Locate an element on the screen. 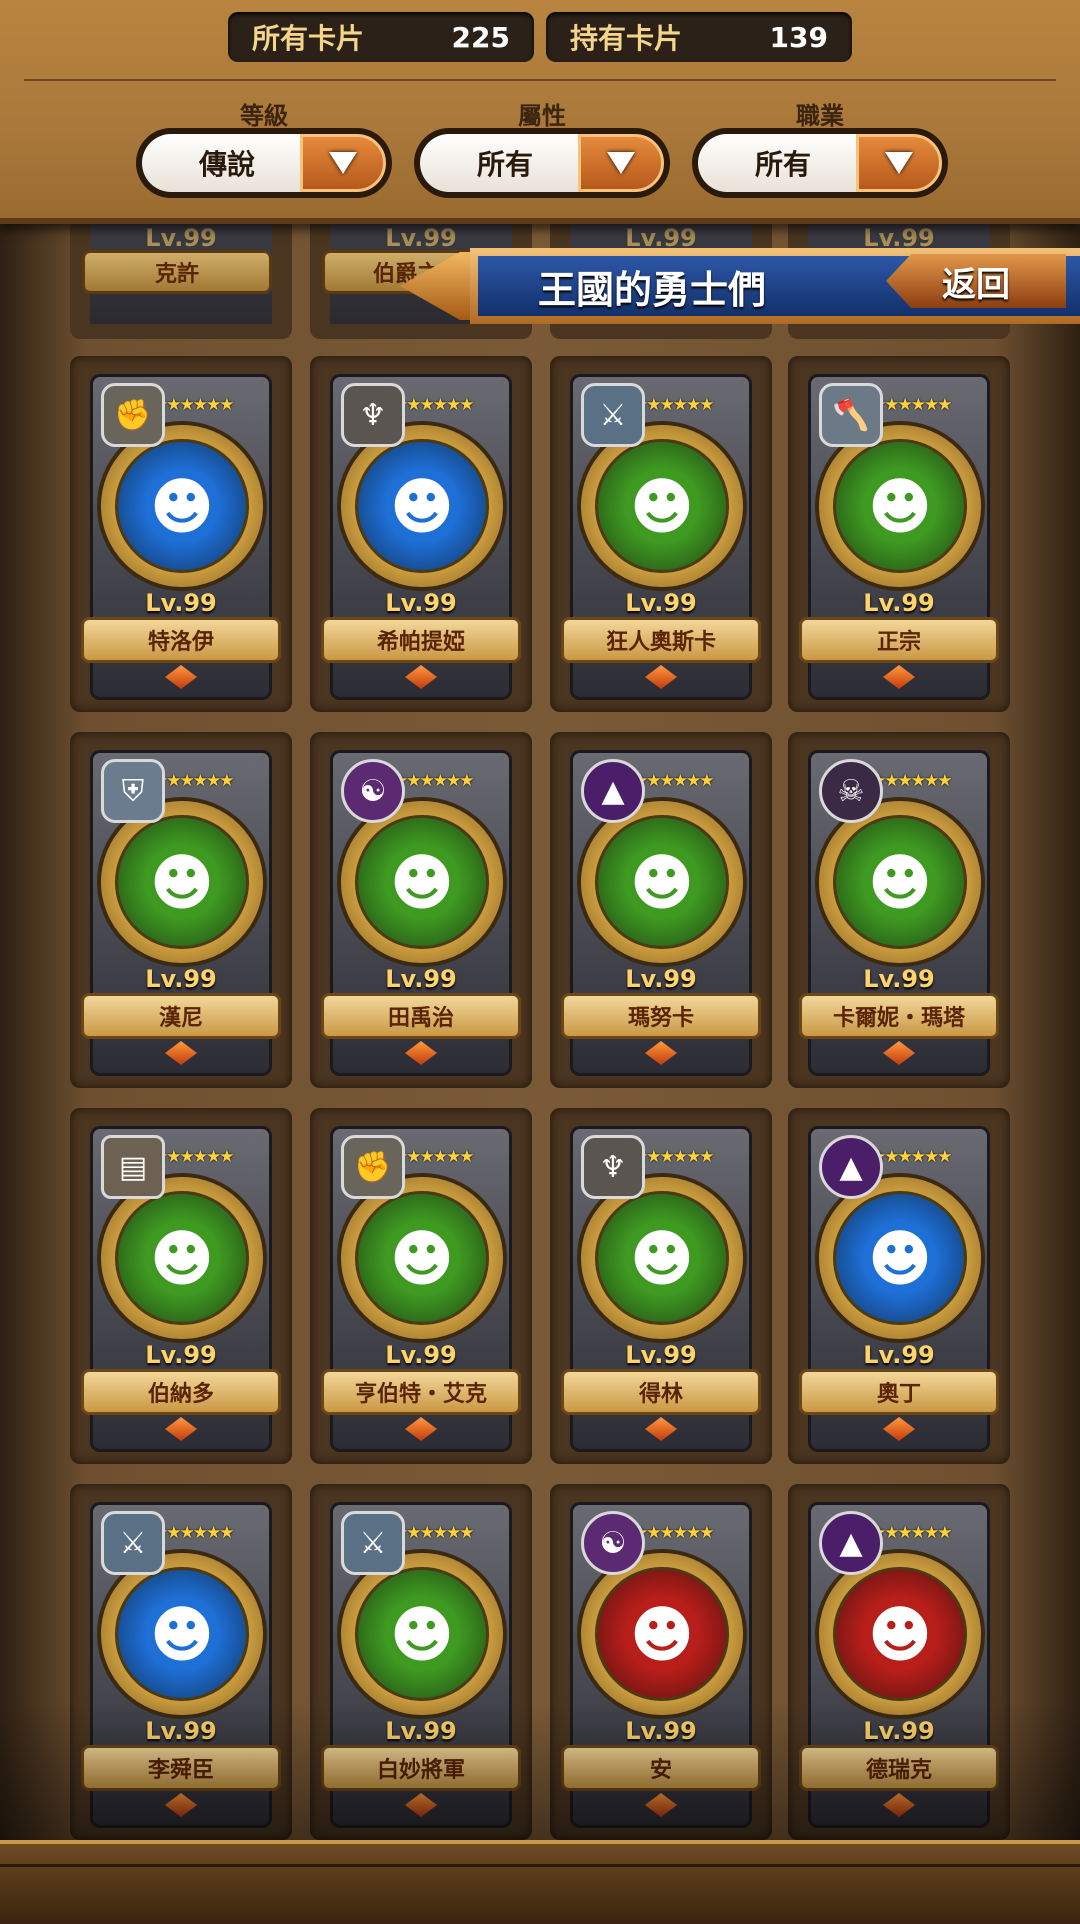 This screenshot has height=1924, width=1080. class-filter-dropdown: 所有 is located at coordinates (820, 163).